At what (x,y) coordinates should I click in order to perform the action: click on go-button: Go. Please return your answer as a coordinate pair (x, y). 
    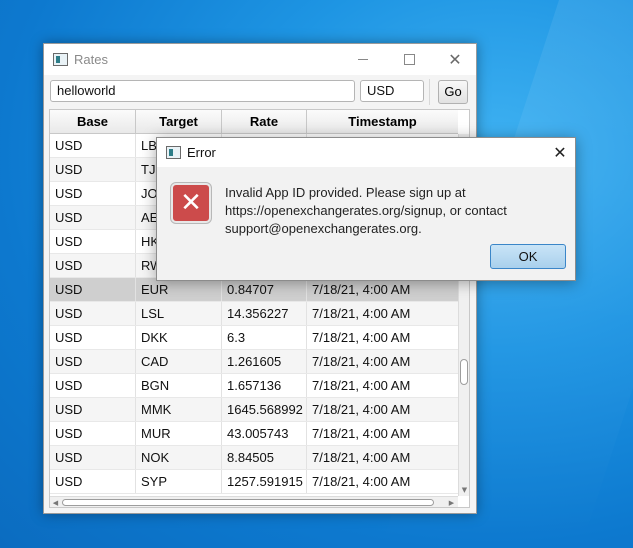
    Looking at the image, I should click on (453, 92).